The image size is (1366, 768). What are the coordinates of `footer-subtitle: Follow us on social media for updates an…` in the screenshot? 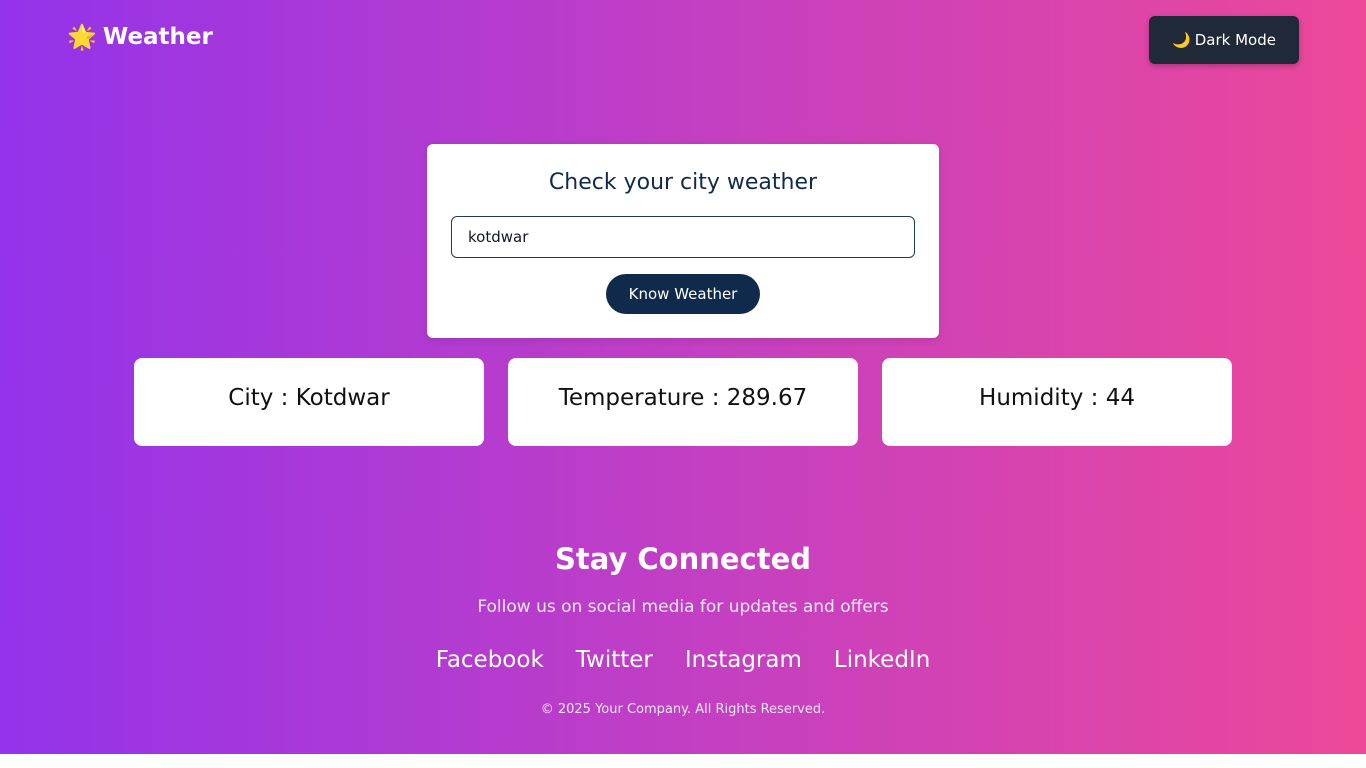 It's located at (683, 607).